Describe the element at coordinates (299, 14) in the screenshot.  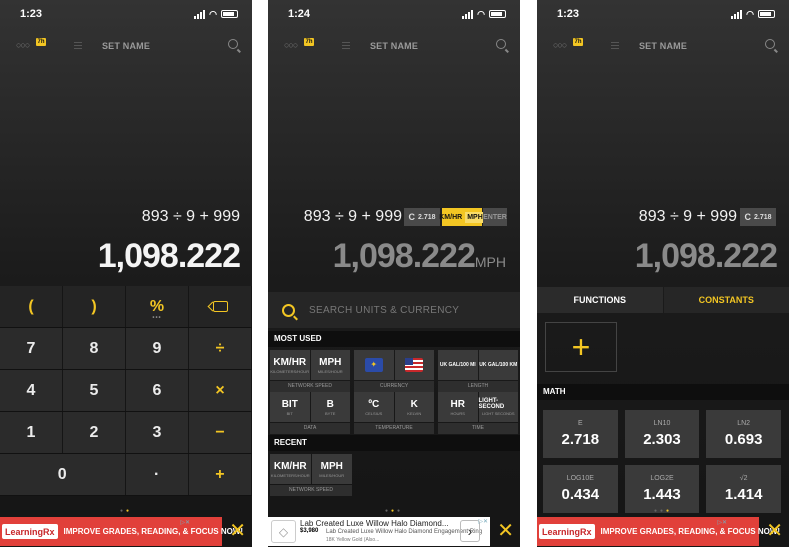
I see `status-time: 1:24` at that location.